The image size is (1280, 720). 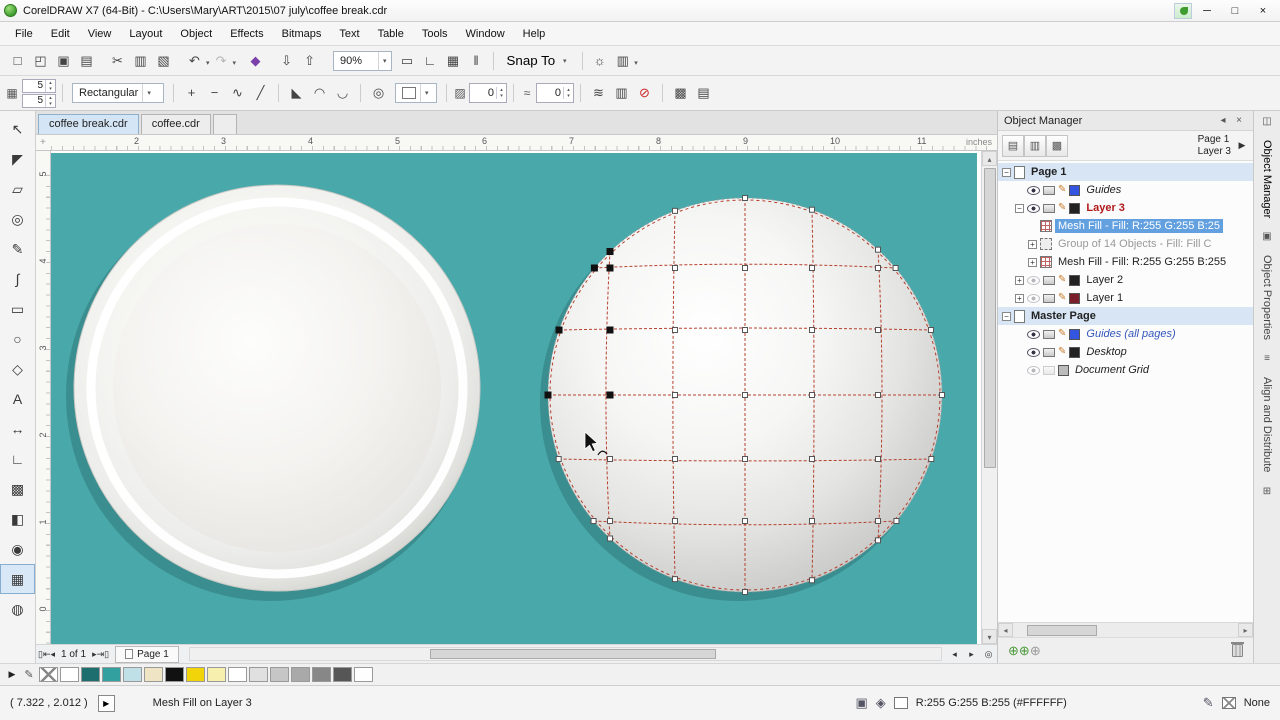 I want to click on add-page-icon: ▯, so click(x=106, y=654).